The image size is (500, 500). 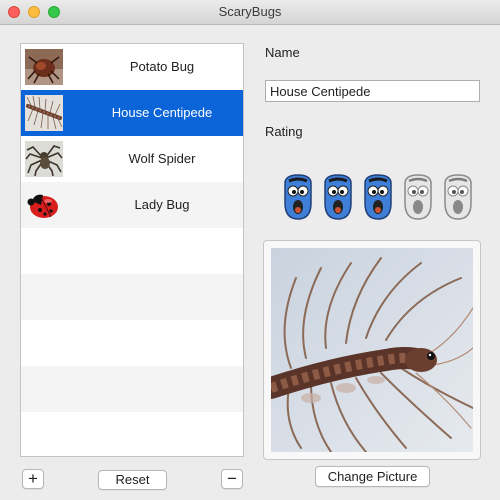 What do you see at coordinates (162, 112) in the screenshot?
I see `bug-row-label: House Centipede` at bounding box center [162, 112].